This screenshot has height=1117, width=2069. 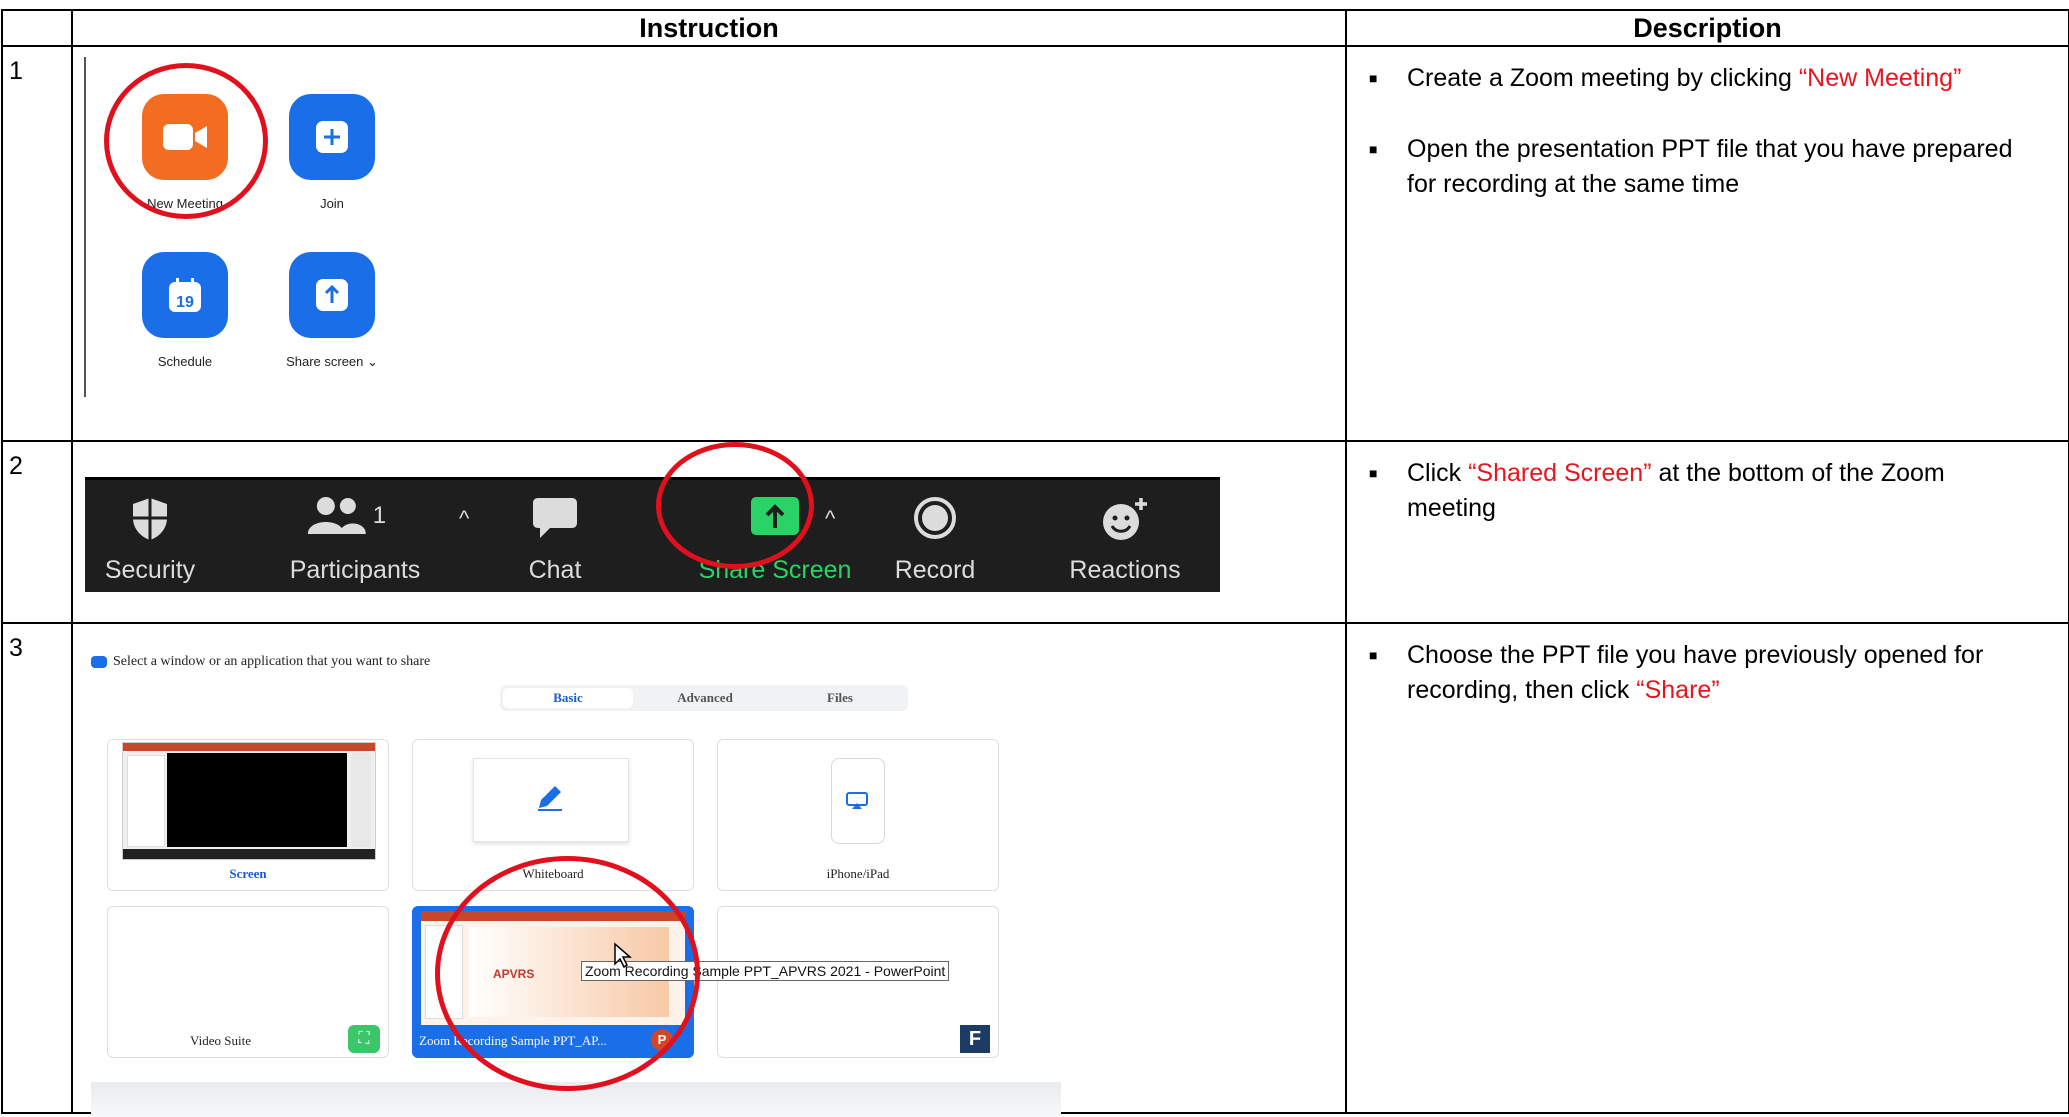 I want to click on schedule-button: 19, so click(x=185, y=295).